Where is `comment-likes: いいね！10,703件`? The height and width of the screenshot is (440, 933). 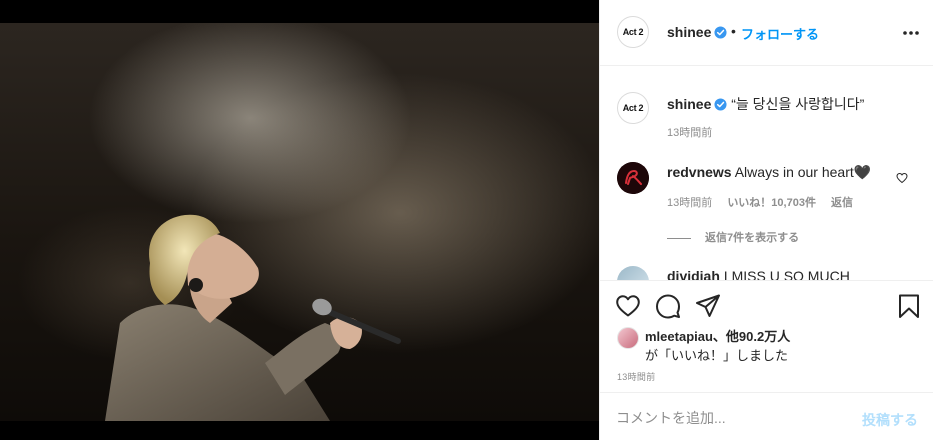 comment-likes: いいね！10,703件 is located at coordinates (771, 203).